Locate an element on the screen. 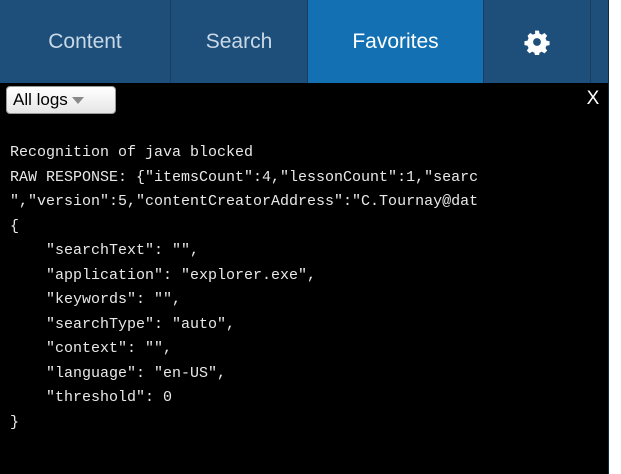  chevron-down-icon is located at coordinates (77, 100).